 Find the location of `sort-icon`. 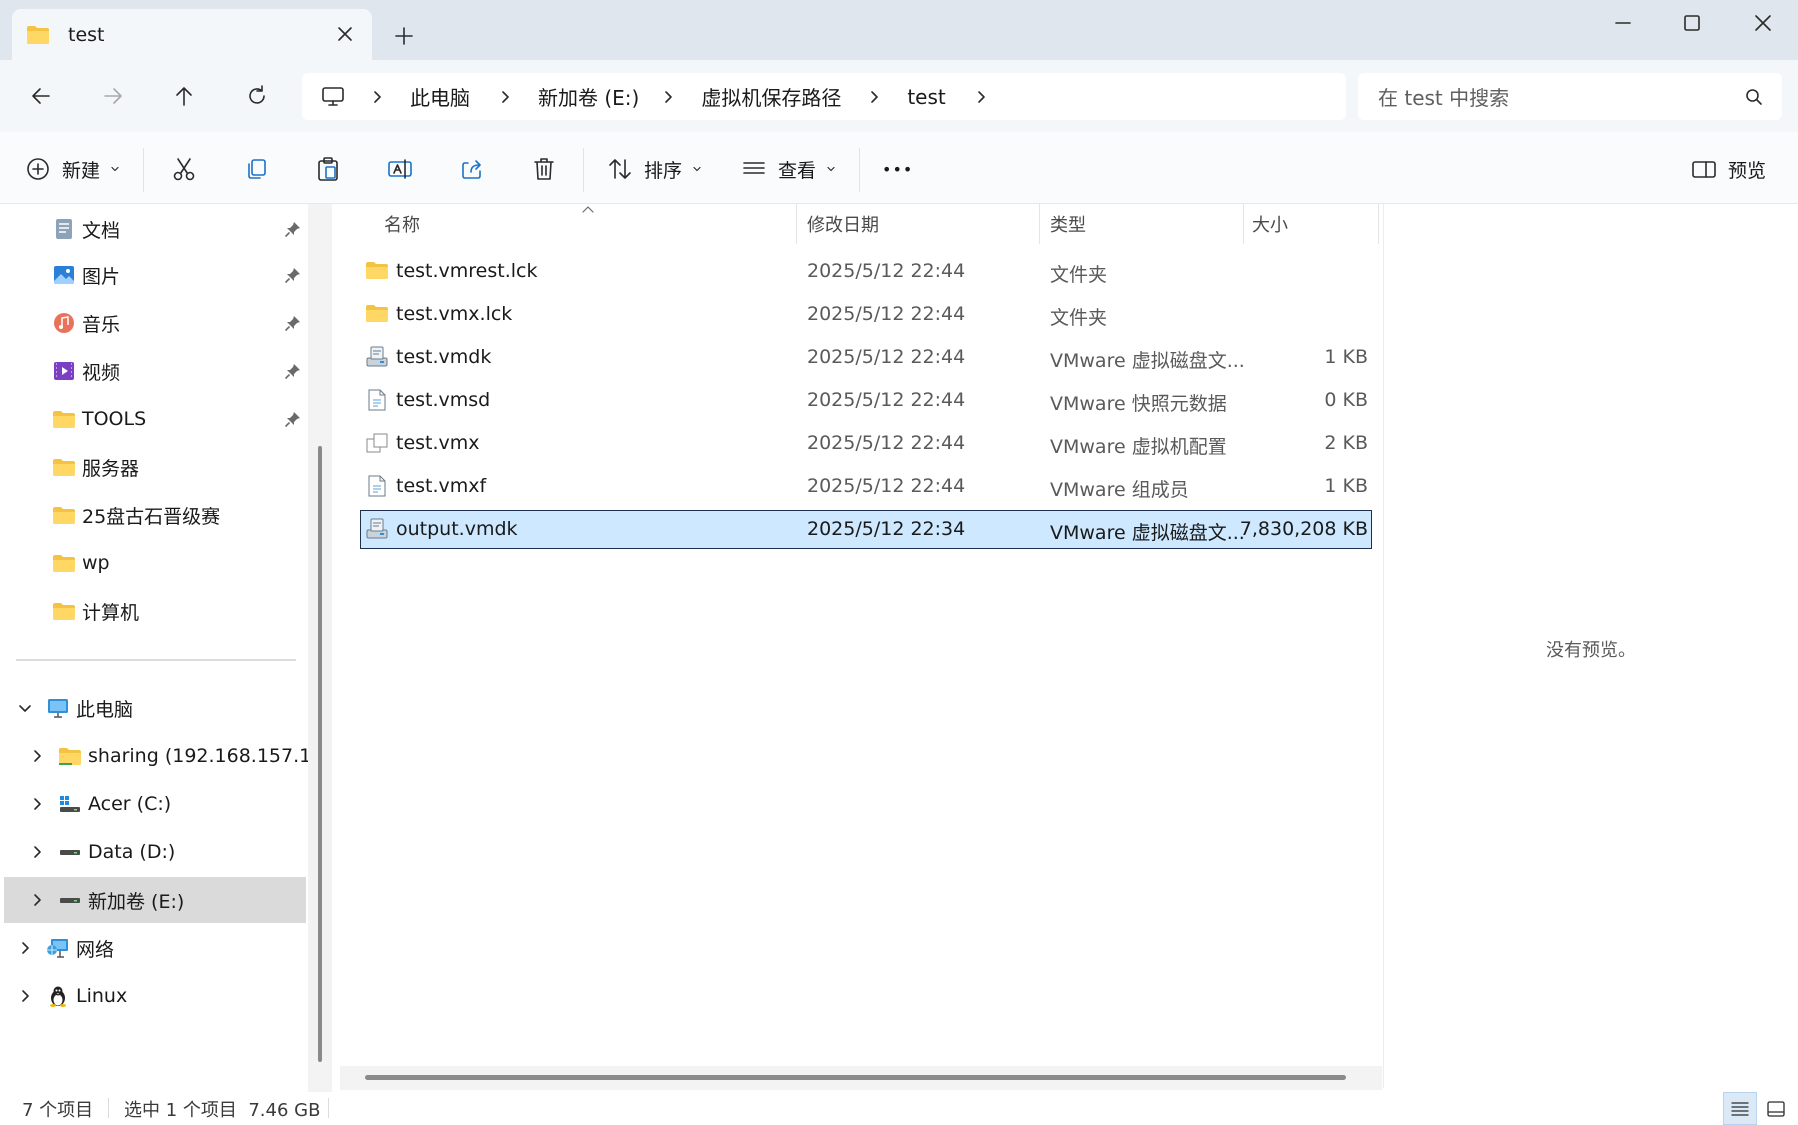

sort-icon is located at coordinates (620, 169).